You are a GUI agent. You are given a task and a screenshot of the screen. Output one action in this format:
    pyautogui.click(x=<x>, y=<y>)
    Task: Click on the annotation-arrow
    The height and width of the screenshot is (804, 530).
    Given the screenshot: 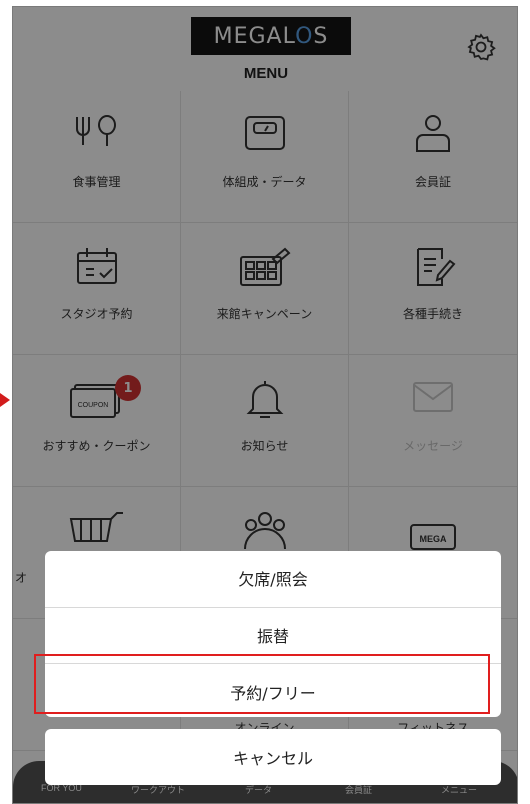 What is the action you would take?
    pyautogui.click(x=5, y=400)
    